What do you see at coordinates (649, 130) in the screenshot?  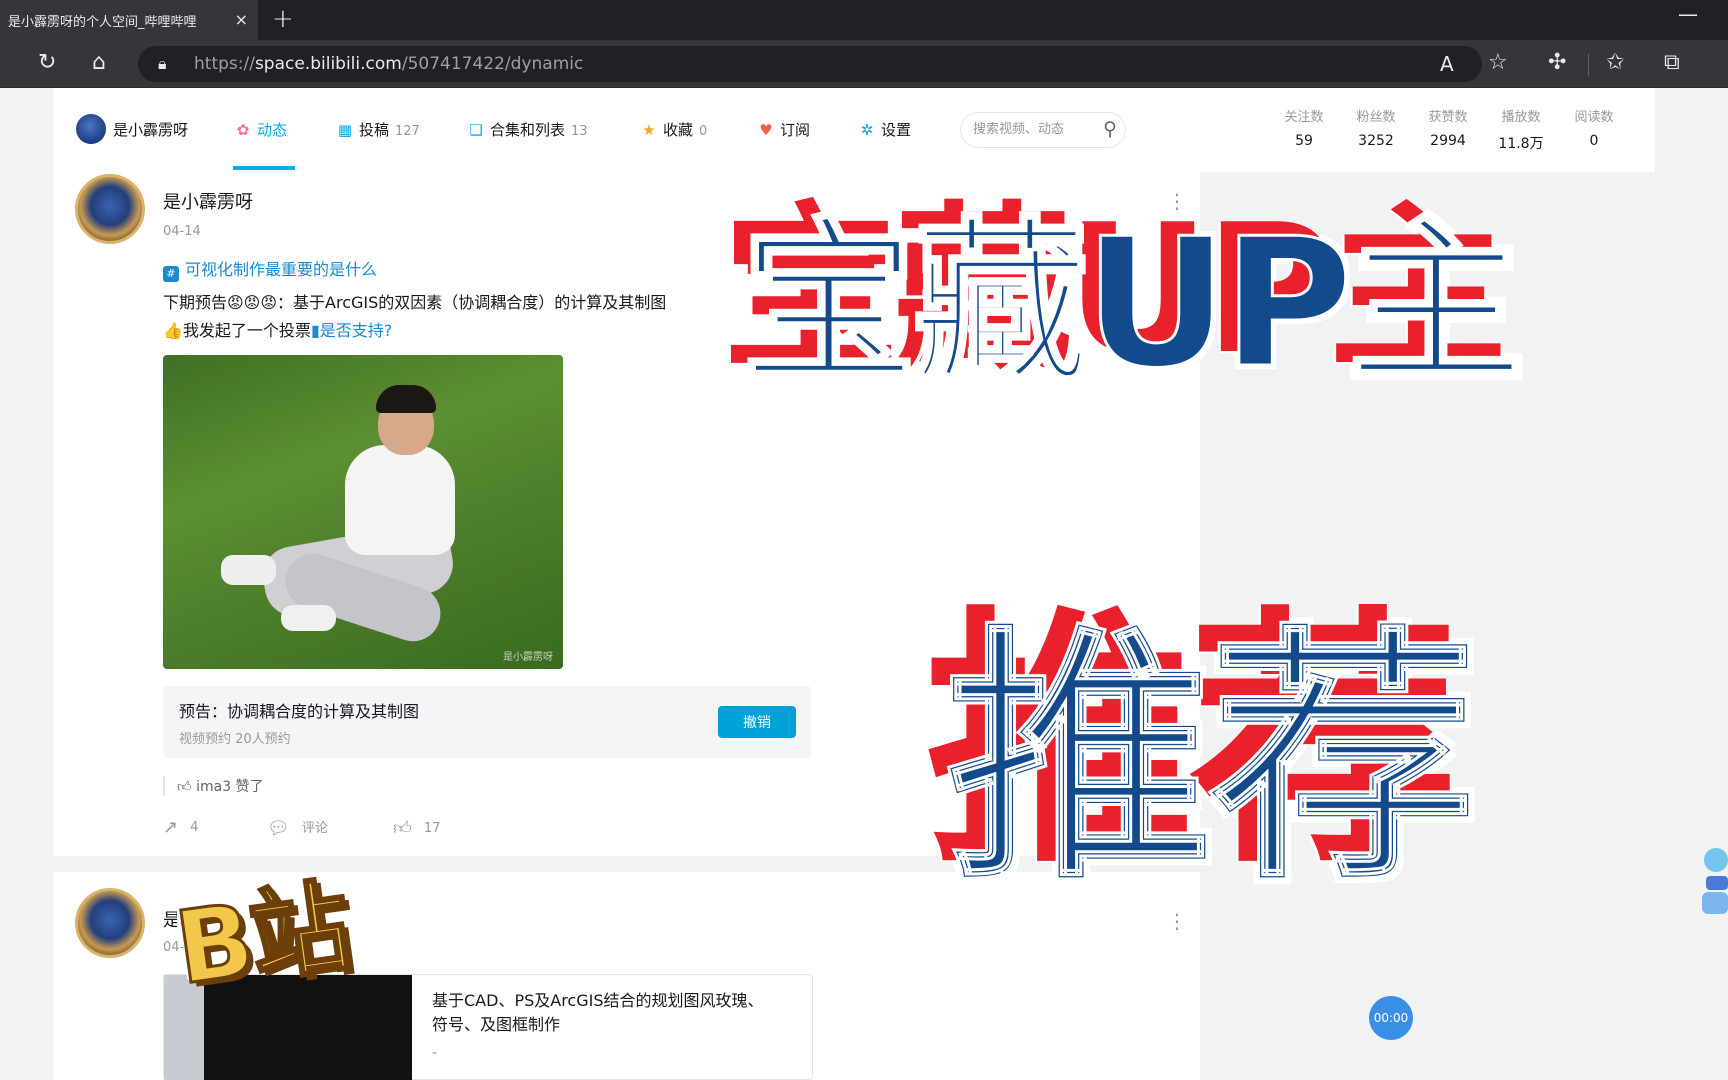 I see `favorites-star-icon: ★` at bounding box center [649, 130].